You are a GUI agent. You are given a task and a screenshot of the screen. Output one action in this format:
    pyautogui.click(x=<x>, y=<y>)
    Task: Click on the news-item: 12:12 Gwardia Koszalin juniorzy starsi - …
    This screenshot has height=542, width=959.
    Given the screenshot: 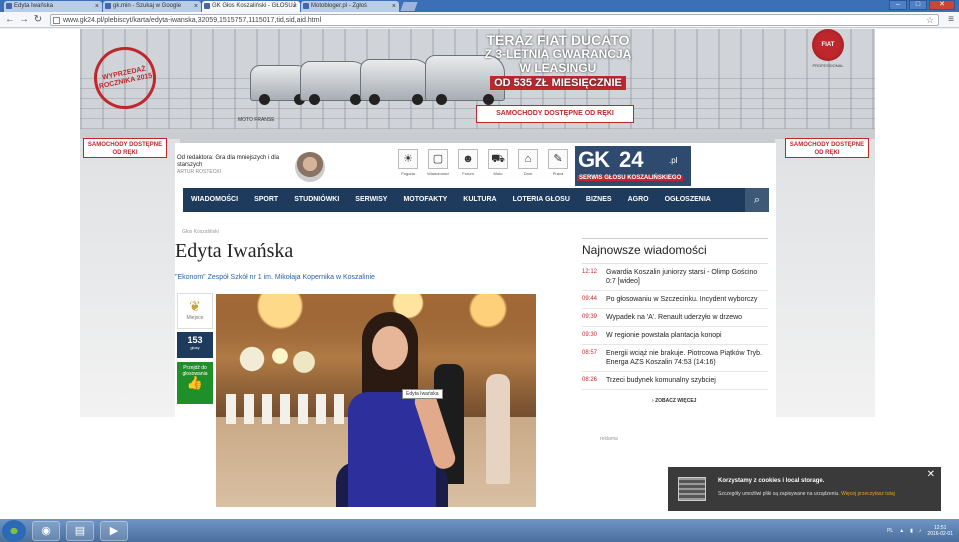 What is the action you would take?
    pyautogui.click(x=675, y=277)
    